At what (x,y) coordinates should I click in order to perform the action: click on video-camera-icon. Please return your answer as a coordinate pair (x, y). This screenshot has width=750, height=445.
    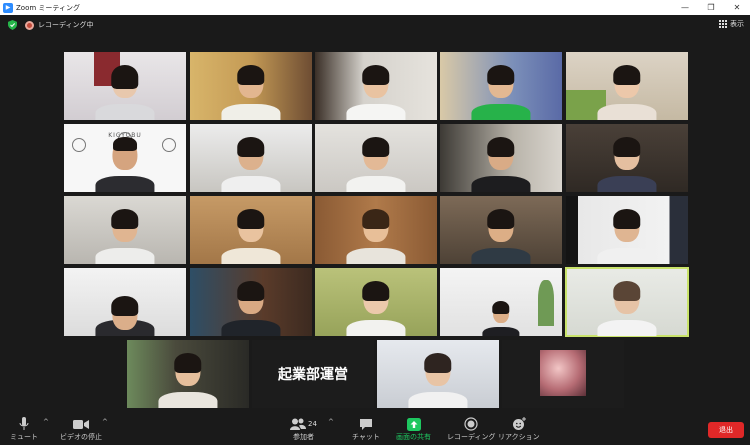
    Looking at the image, I should click on (81, 424).